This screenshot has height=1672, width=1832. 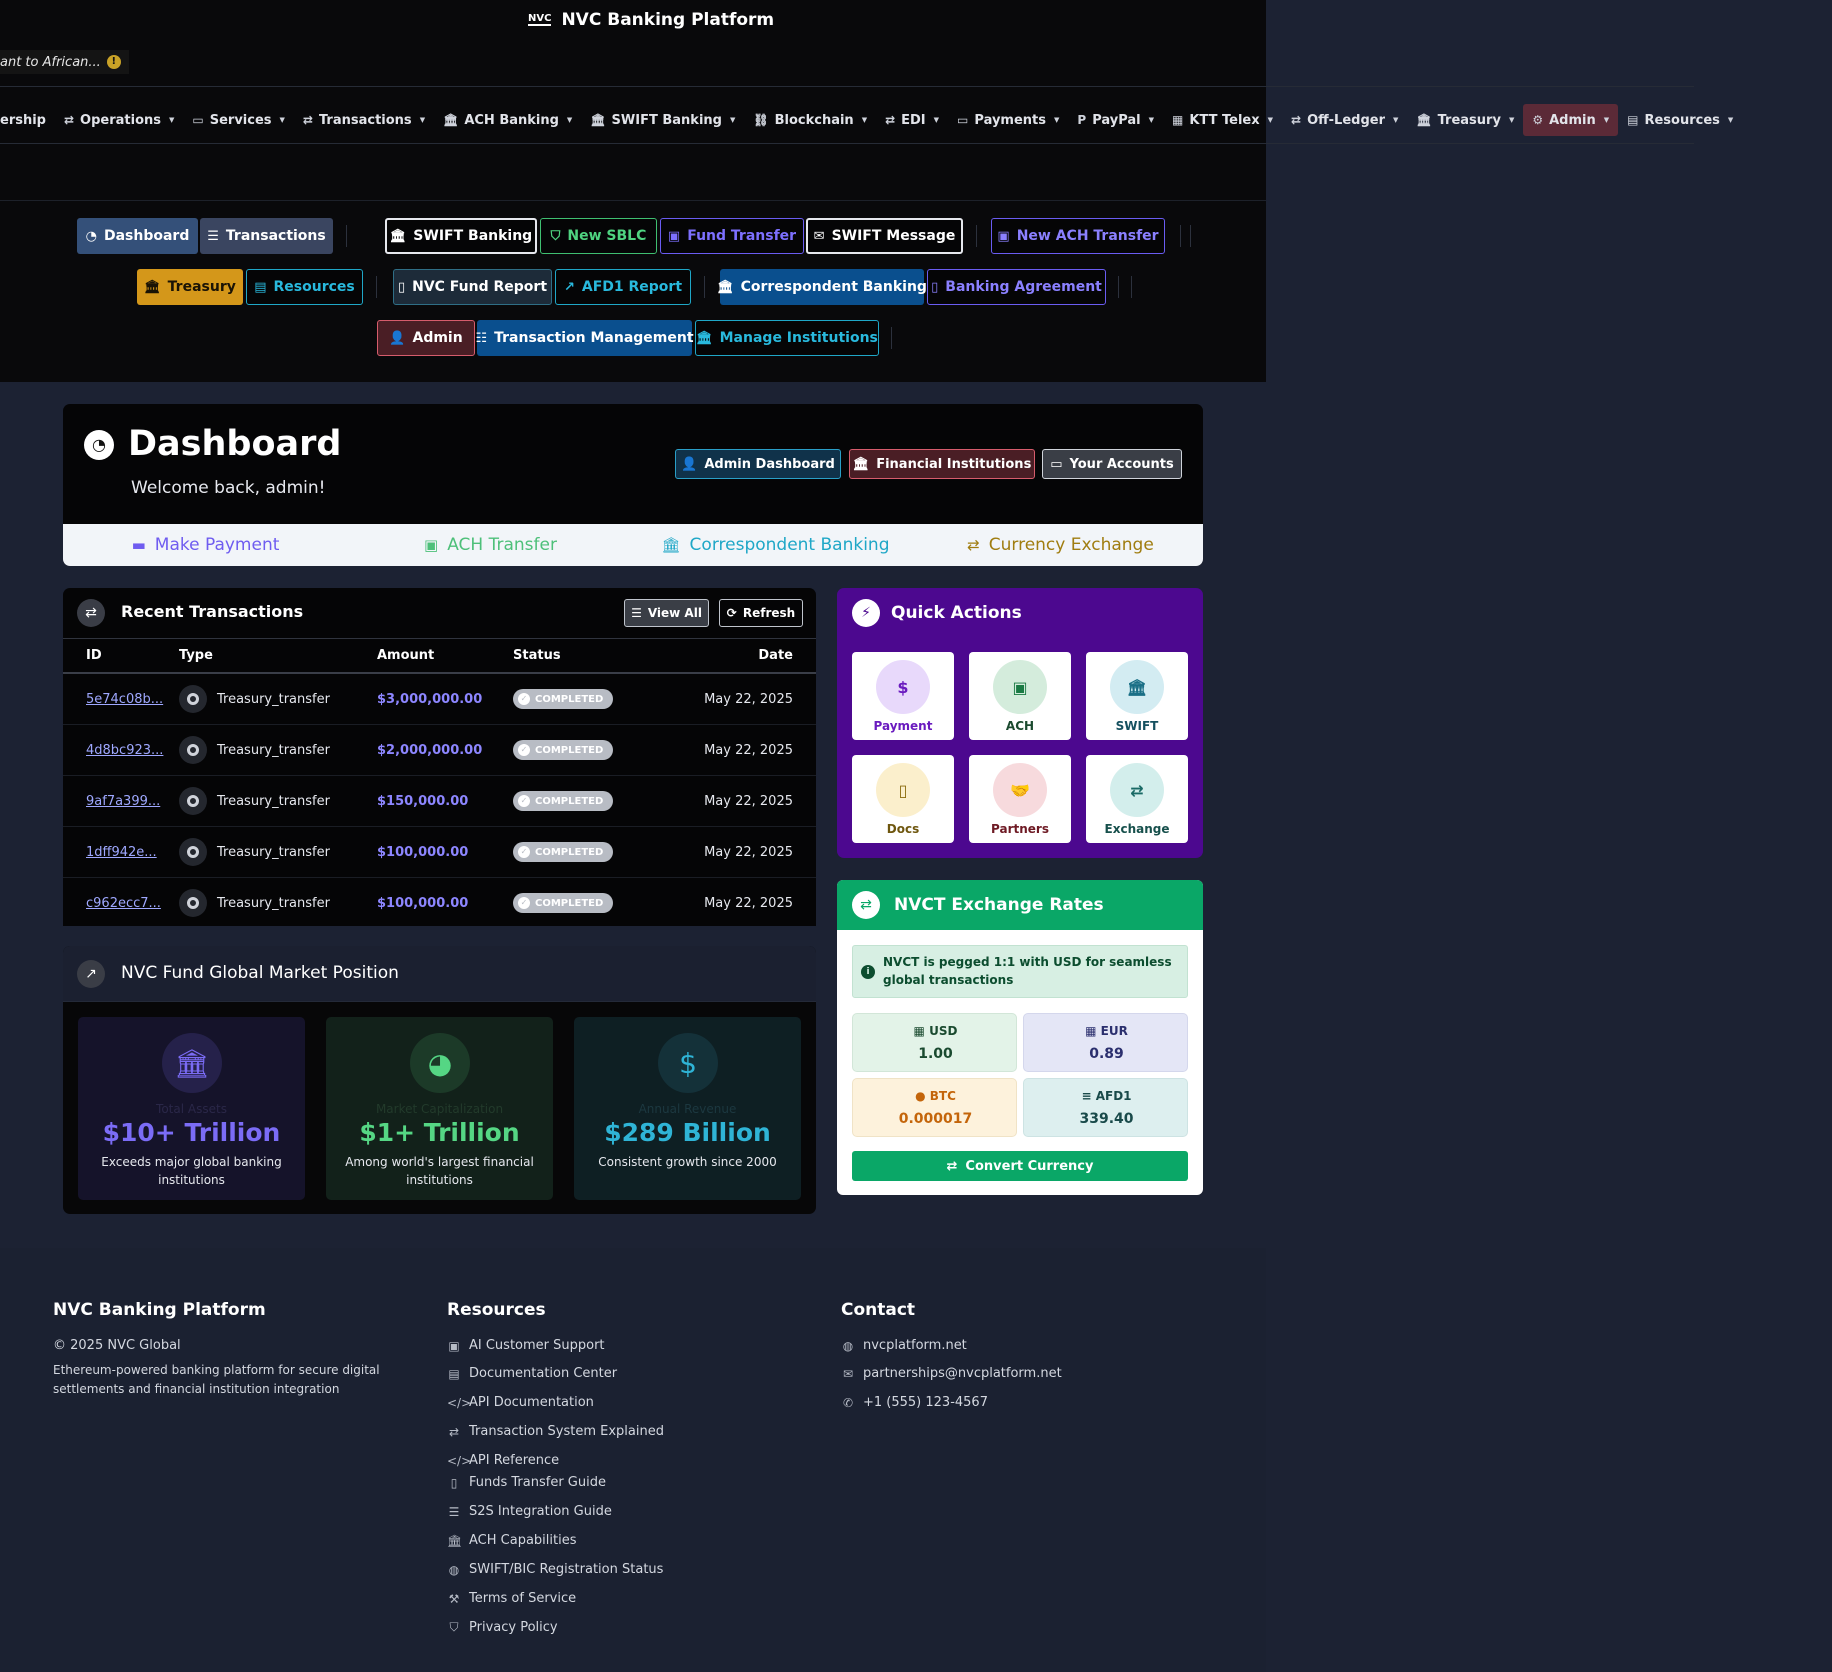 I want to click on copyright: © 2025 NVC Global, so click(x=117, y=1345).